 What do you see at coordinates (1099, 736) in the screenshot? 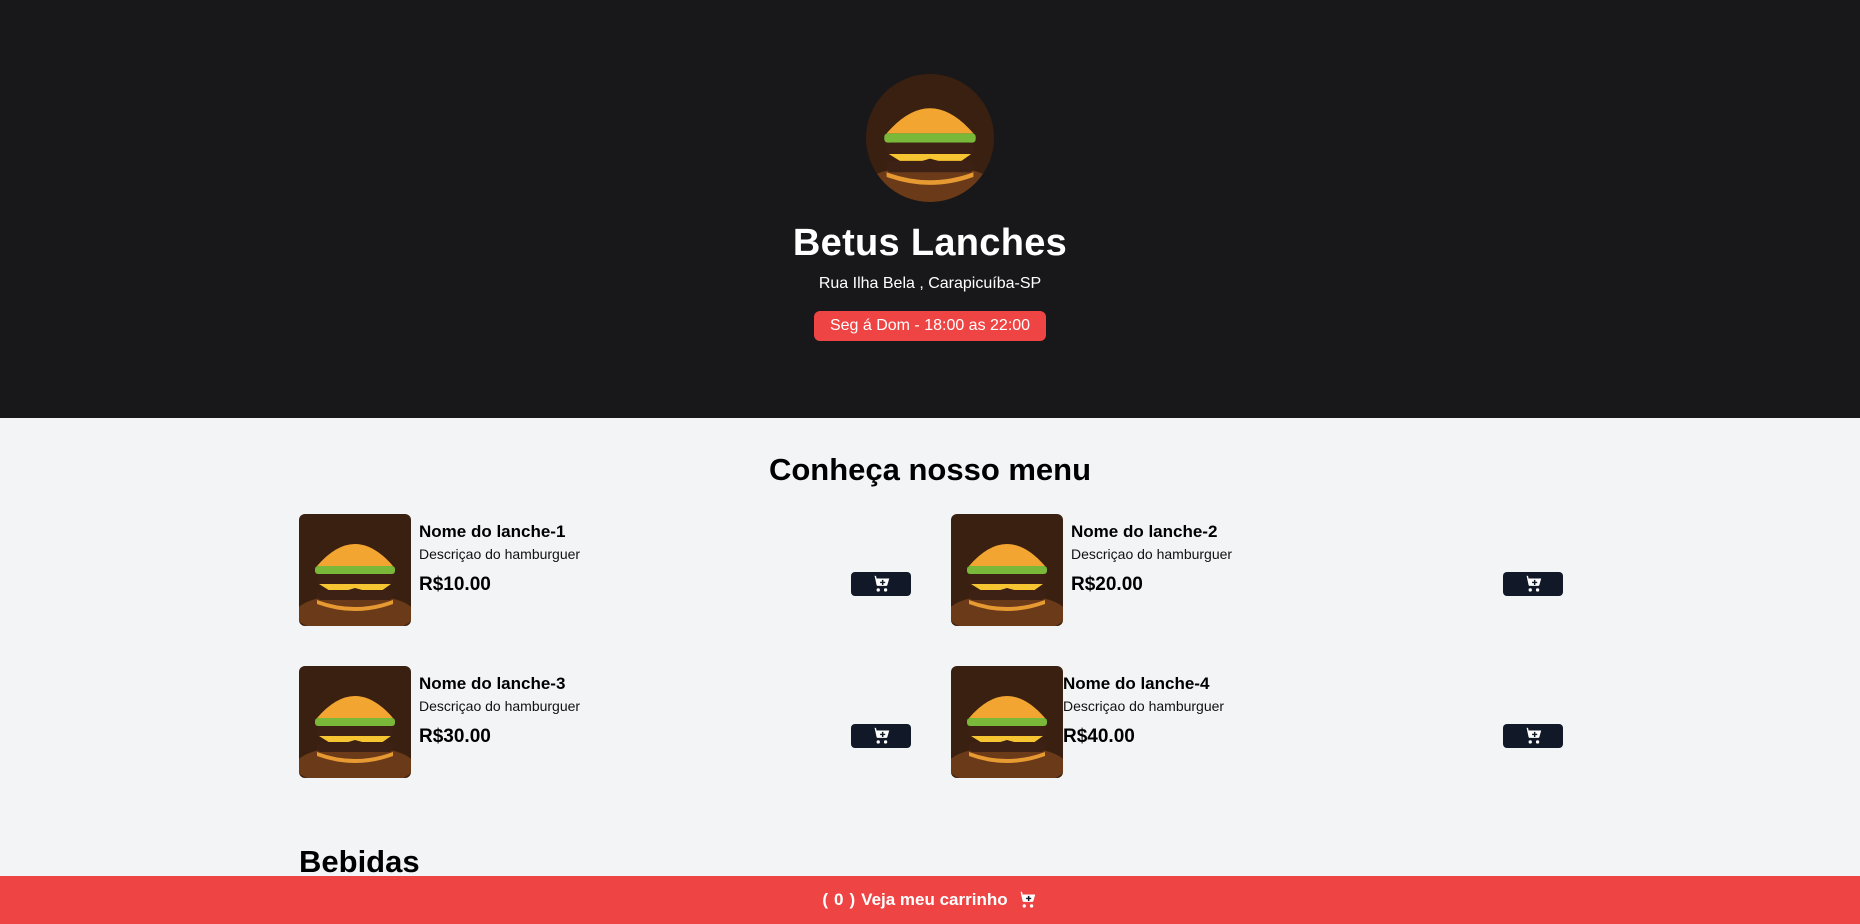
I see `menu-item-price: R$40.00` at bounding box center [1099, 736].